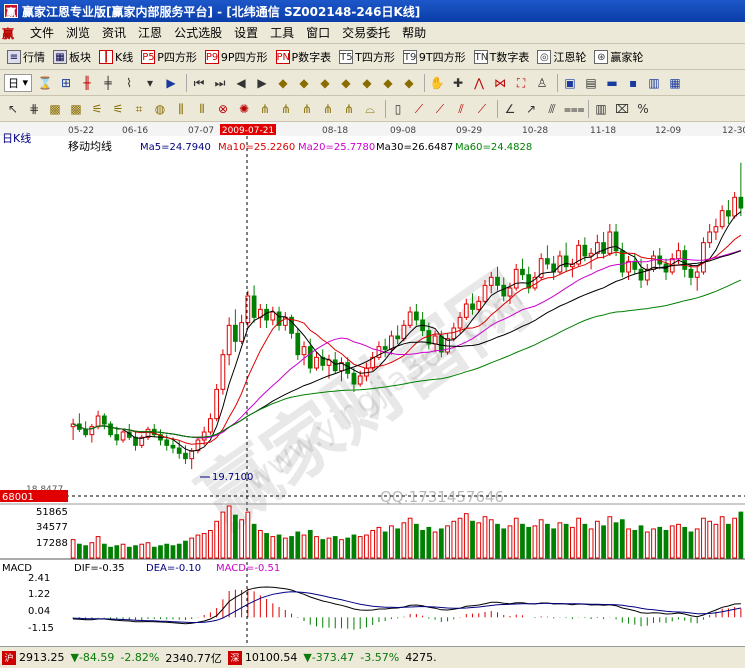  Describe the element at coordinates (561, 57) in the screenshot. I see `gann-wheel-button: ◎ 江恩轮` at that location.